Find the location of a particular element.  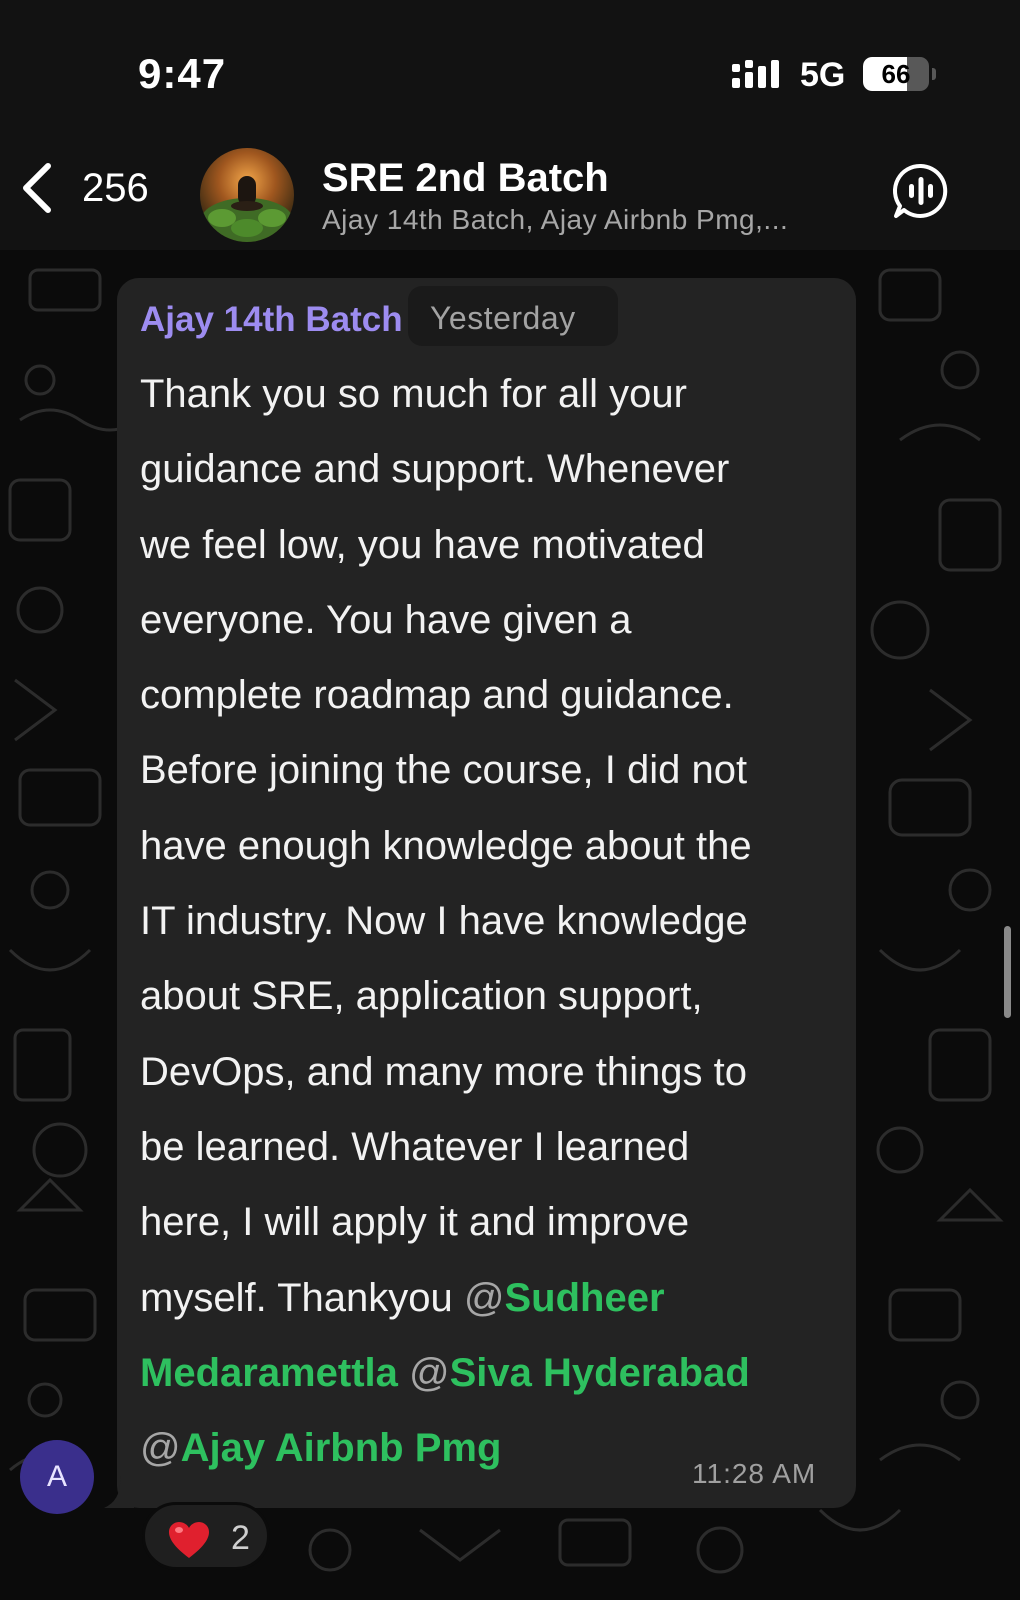

mention-sudheer: Sudheer is located at coordinates (584, 1298).